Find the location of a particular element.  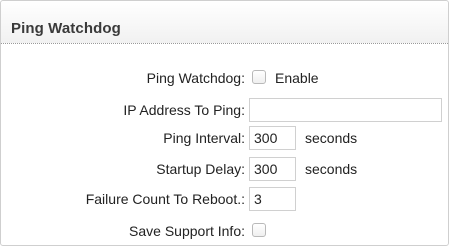

startup-delay-row: Startup Delay: 300 seconds is located at coordinates (224, 170).